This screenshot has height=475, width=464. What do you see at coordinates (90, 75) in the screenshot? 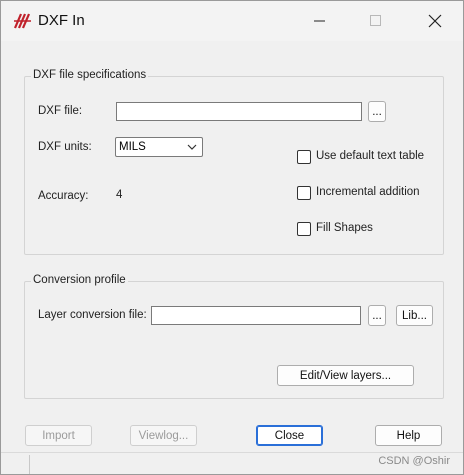
I see `dxf-specs-group-label: DXF file specifications` at bounding box center [90, 75].